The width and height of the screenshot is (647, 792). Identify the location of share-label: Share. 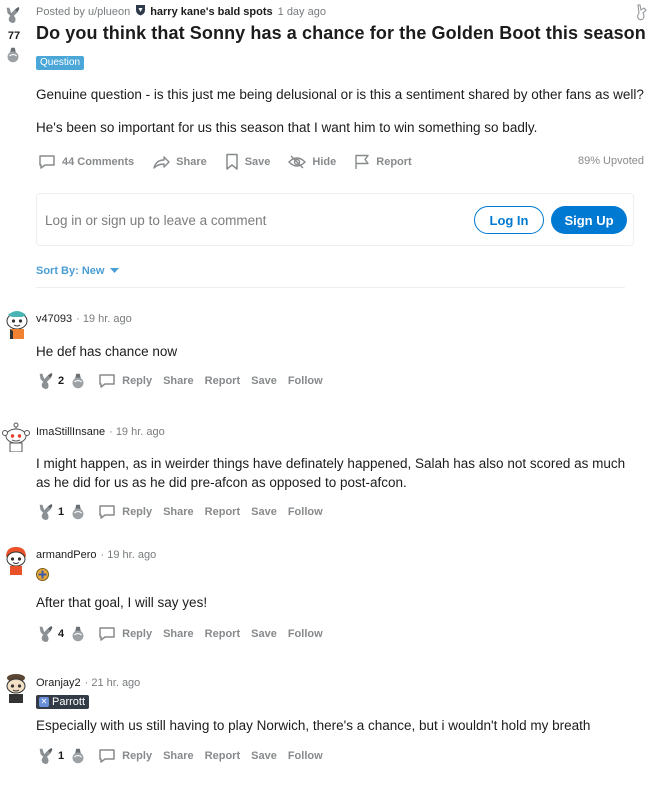
(191, 162).